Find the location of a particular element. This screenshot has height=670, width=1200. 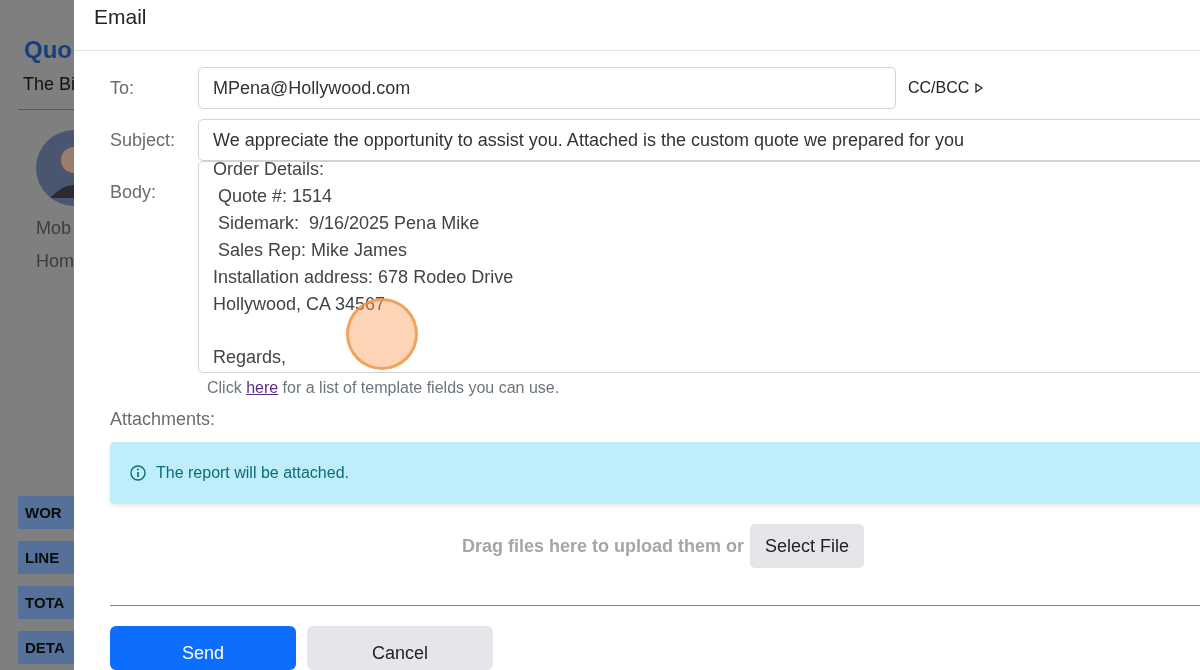

section-button: WOR is located at coordinates (46, 512).